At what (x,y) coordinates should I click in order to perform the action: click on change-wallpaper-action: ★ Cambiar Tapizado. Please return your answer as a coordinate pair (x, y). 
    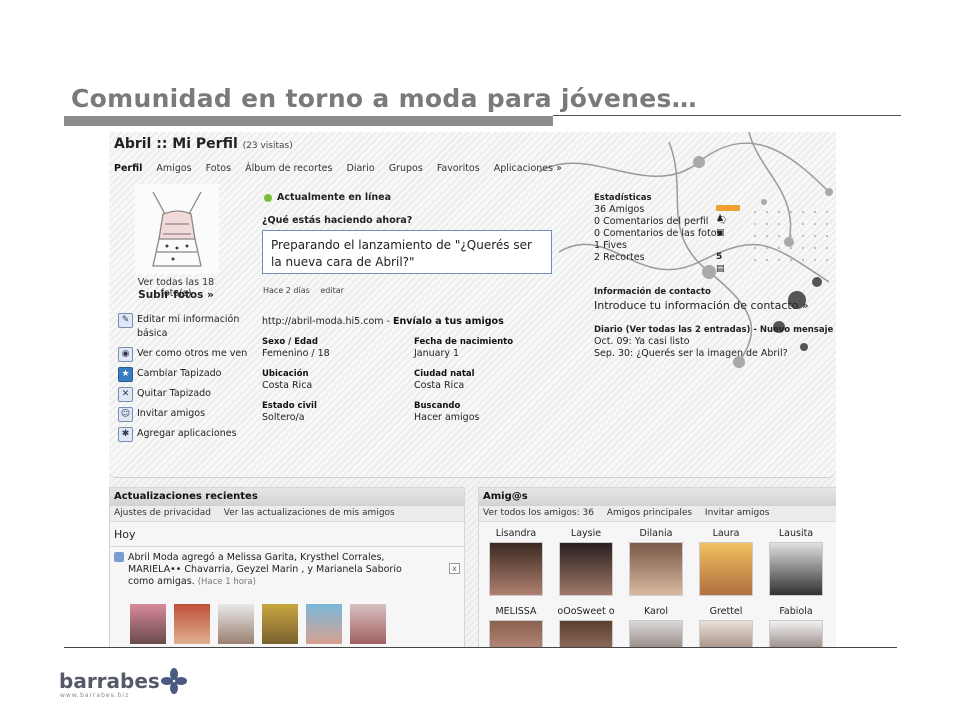
    Looking at the image, I should click on (183, 374).